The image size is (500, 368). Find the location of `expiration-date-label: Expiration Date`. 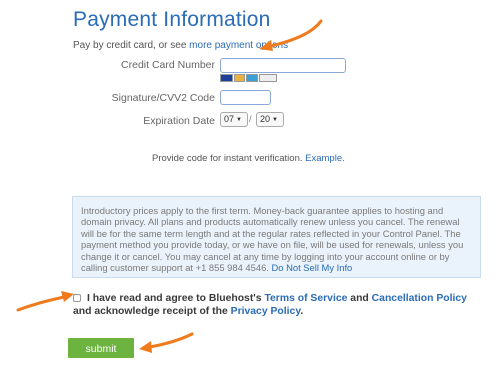

expiration-date-label: Expiration Date is located at coordinates (179, 121).